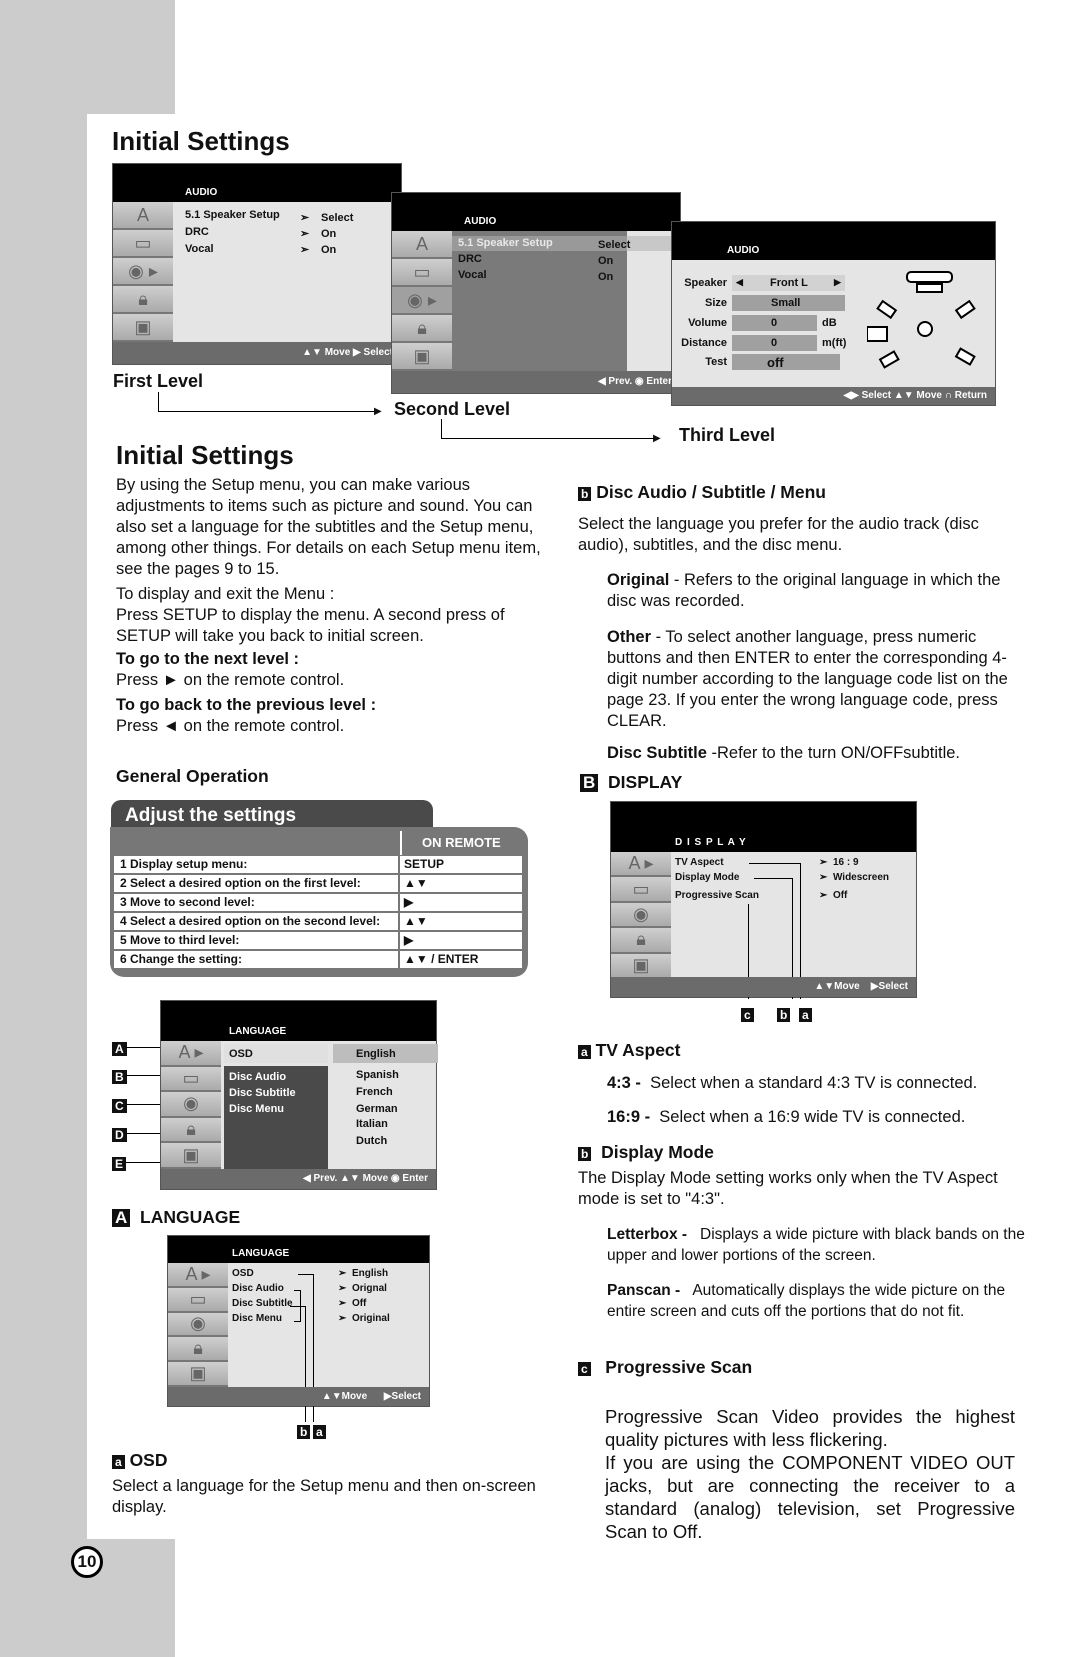  What do you see at coordinates (230, 726) in the screenshot?
I see `prev-level-text: Press ◄ on the remote control.` at bounding box center [230, 726].